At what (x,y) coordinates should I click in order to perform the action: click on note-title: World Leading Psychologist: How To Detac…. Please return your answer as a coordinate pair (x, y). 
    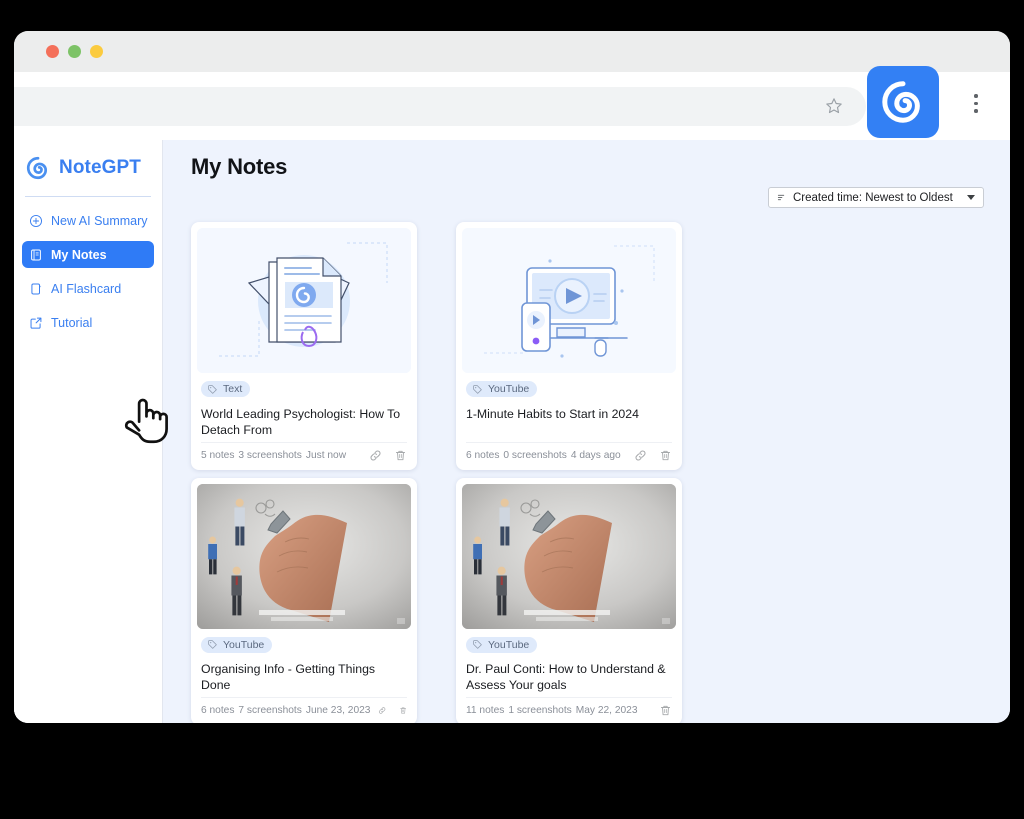
    Looking at the image, I should click on (301, 421).